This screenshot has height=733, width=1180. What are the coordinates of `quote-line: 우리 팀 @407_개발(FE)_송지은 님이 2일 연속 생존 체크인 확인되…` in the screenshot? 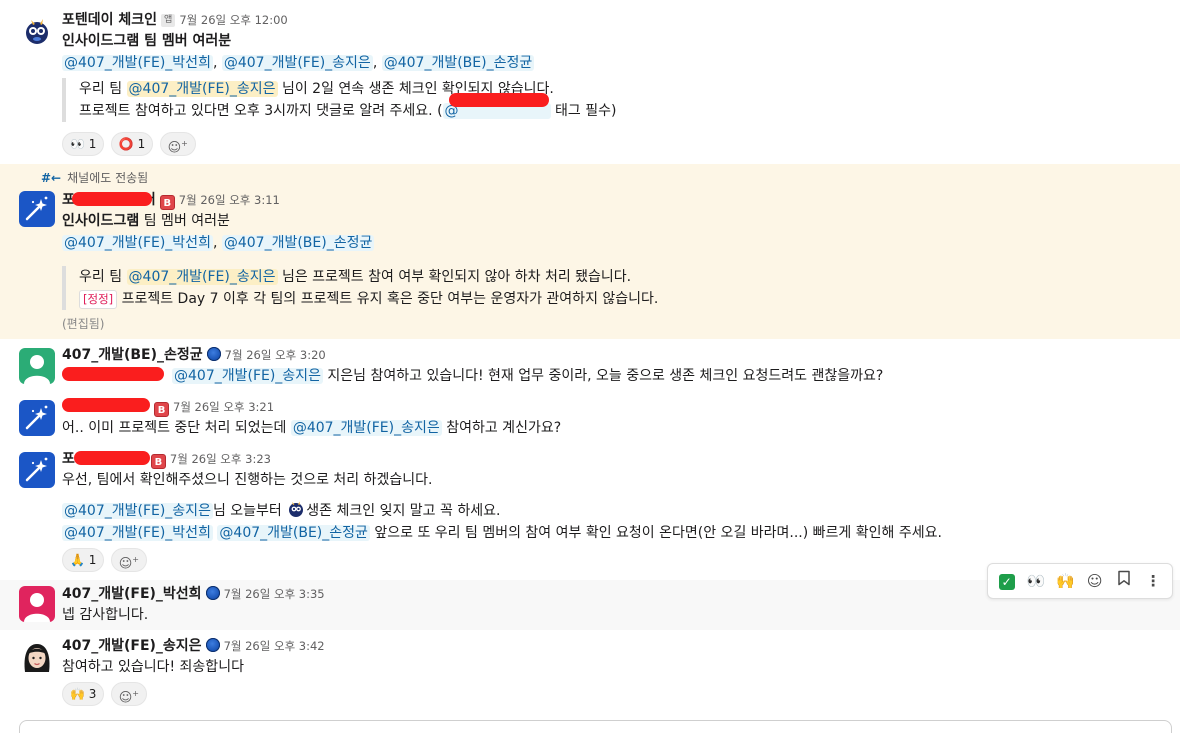 It's located at (316, 89).